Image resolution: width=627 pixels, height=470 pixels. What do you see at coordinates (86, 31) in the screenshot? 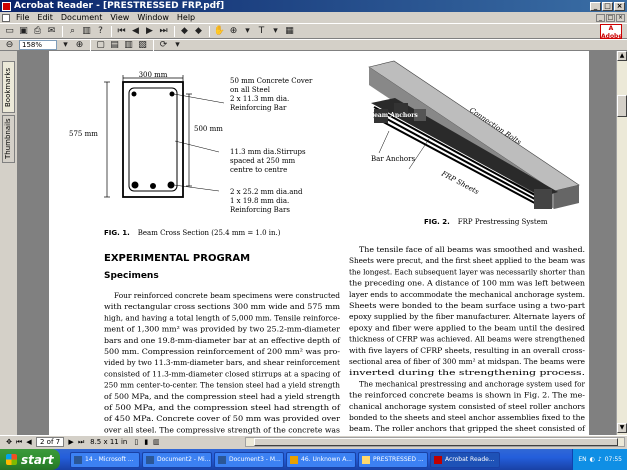
I see `panel-icon: ▥` at bounding box center [86, 31].